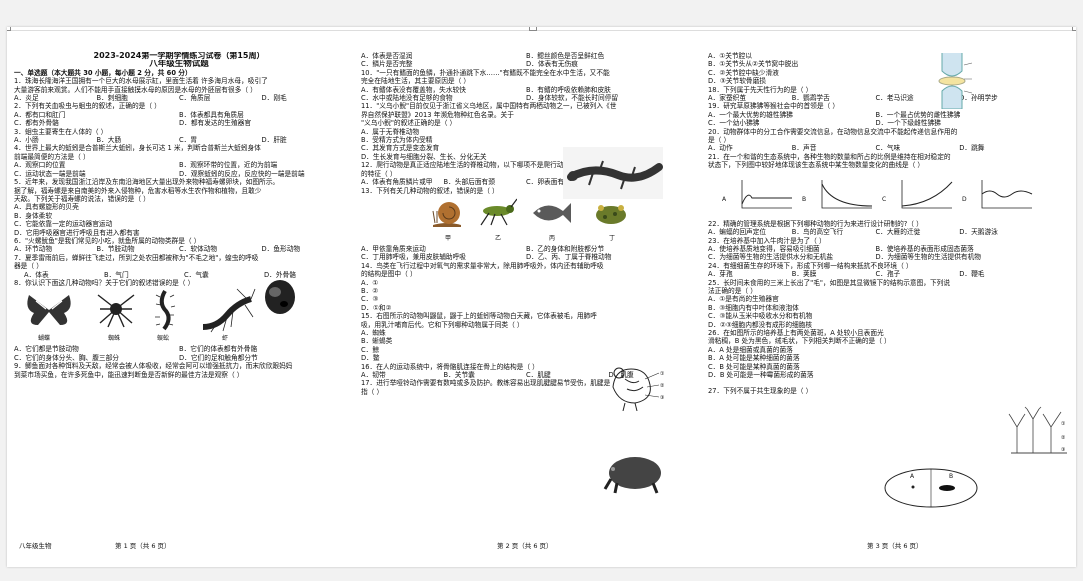 This screenshot has height=581, width=1083. Describe the element at coordinates (951, 476) in the screenshot. I see `dish-label: B` at that location.